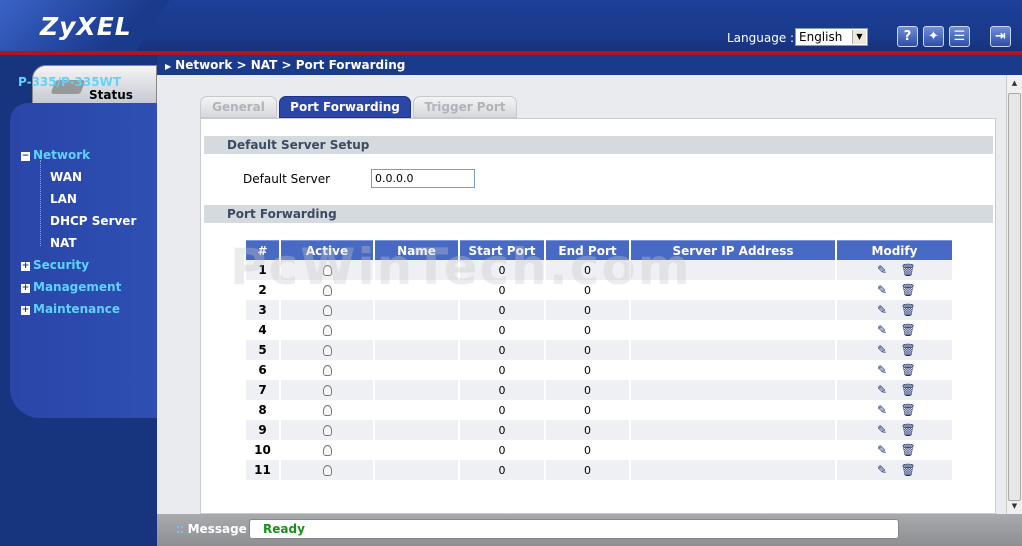 This screenshot has width=1022, height=546. What do you see at coordinates (63, 199) in the screenshot?
I see `nav-item-lan: LAN` at bounding box center [63, 199].